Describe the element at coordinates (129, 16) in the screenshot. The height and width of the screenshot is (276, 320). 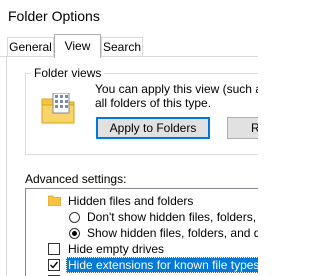
I see `title-bar: Folder Options` at that location.